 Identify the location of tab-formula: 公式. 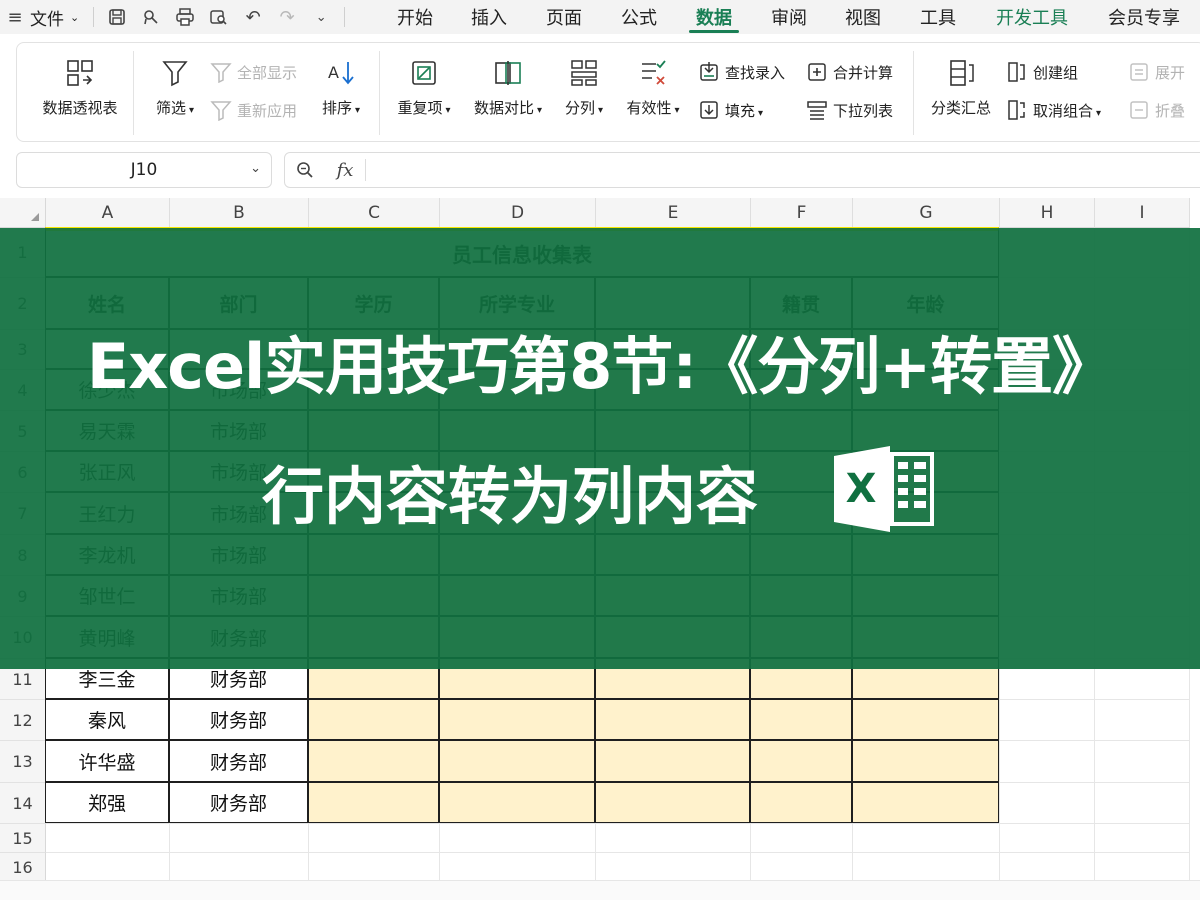
(639, 17).